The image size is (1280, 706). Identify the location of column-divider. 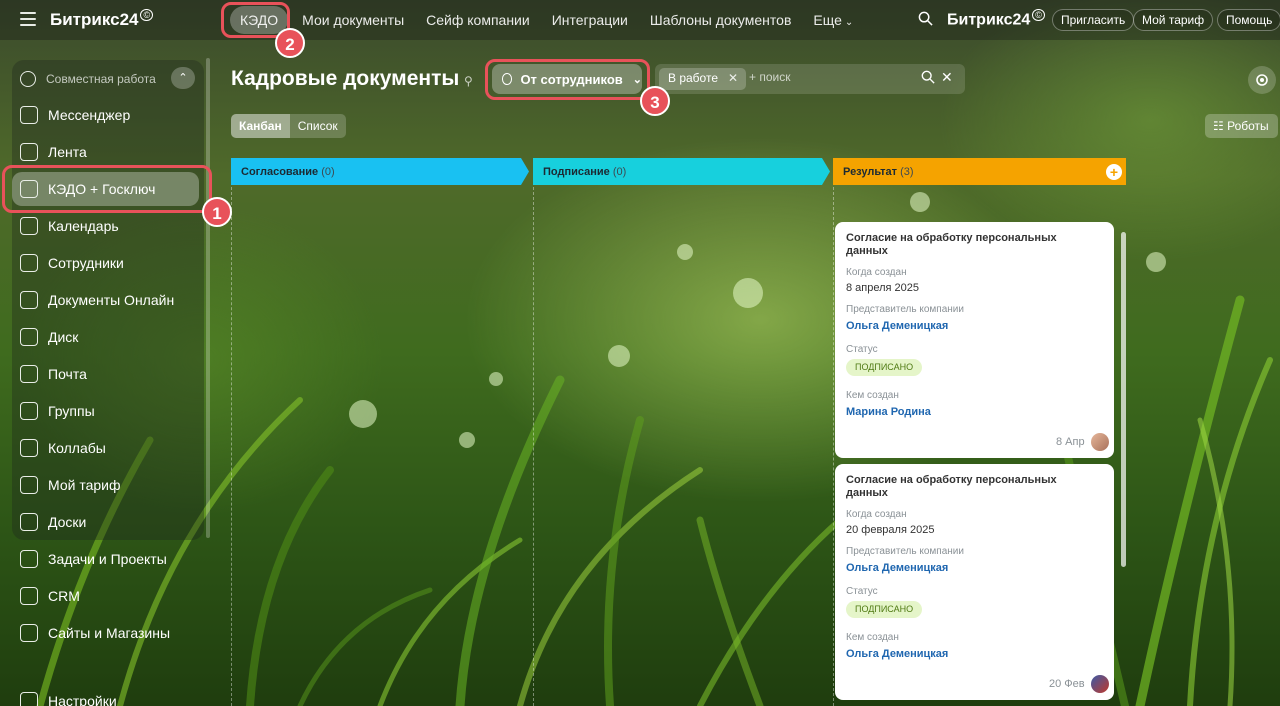
(833, 446).